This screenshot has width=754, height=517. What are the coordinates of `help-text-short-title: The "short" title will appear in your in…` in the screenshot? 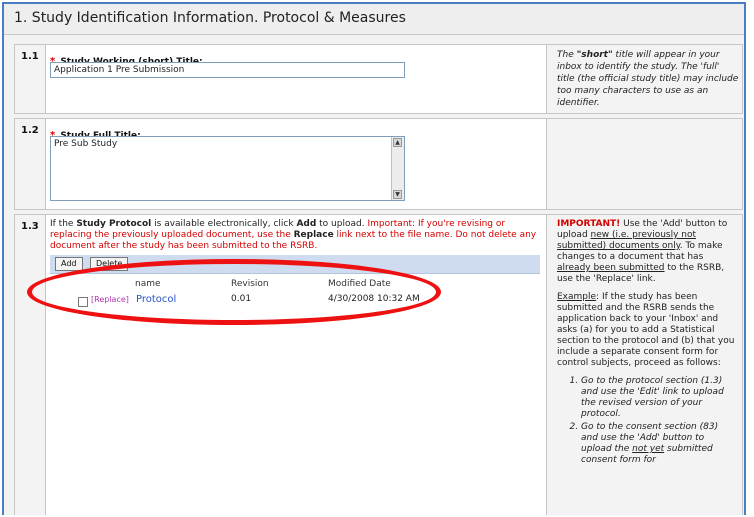 It's located at (648, 79).